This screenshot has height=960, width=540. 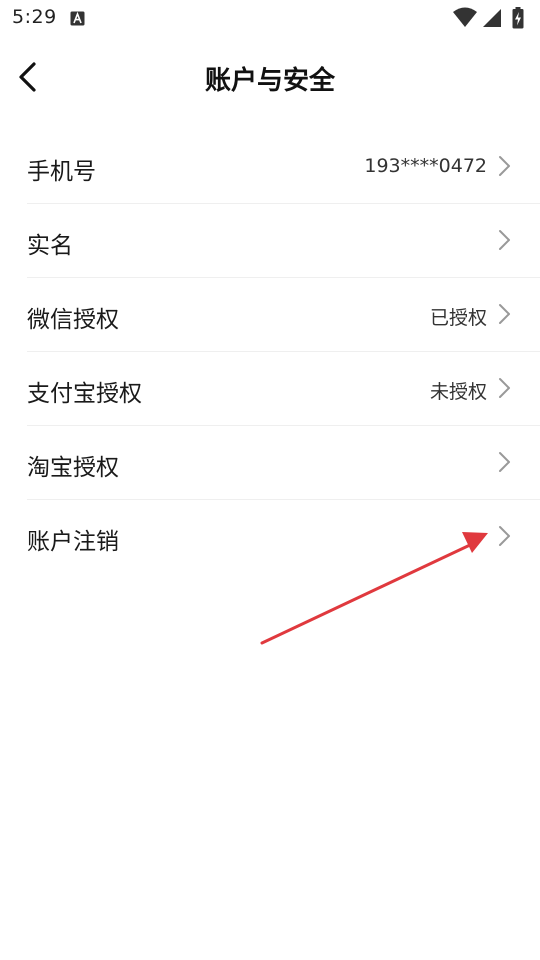 I want to click on menu-item-label: 手机号, so click(x=61, y=172).